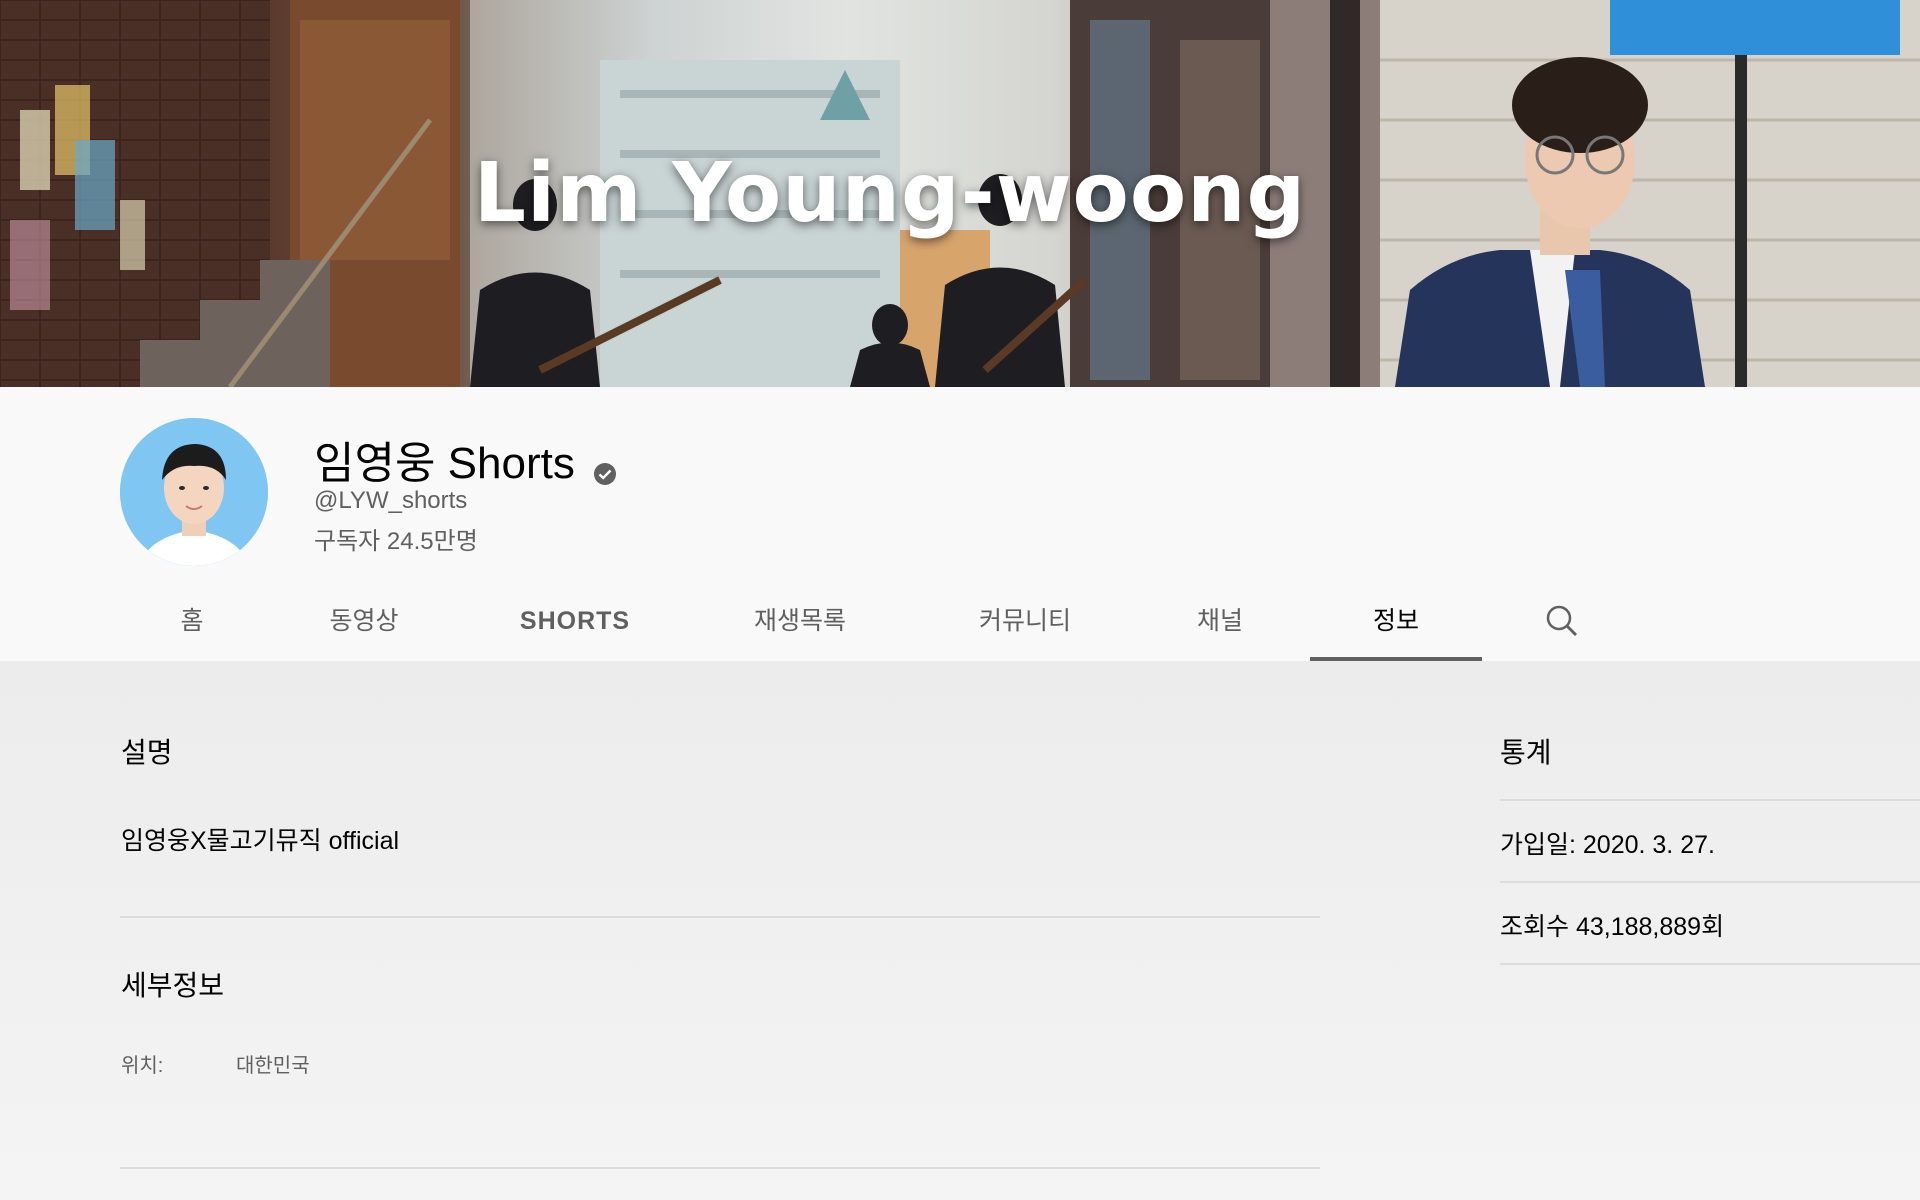 The image size is (1920, 1200). I want to click on description-heading: 설명, so click(147, 752).